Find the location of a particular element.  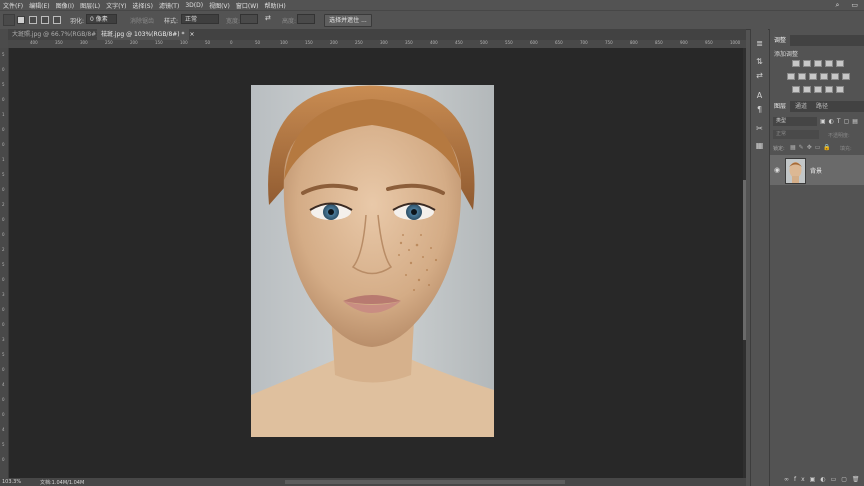

subtract-selection-icon is located at coordinates (45, 20).